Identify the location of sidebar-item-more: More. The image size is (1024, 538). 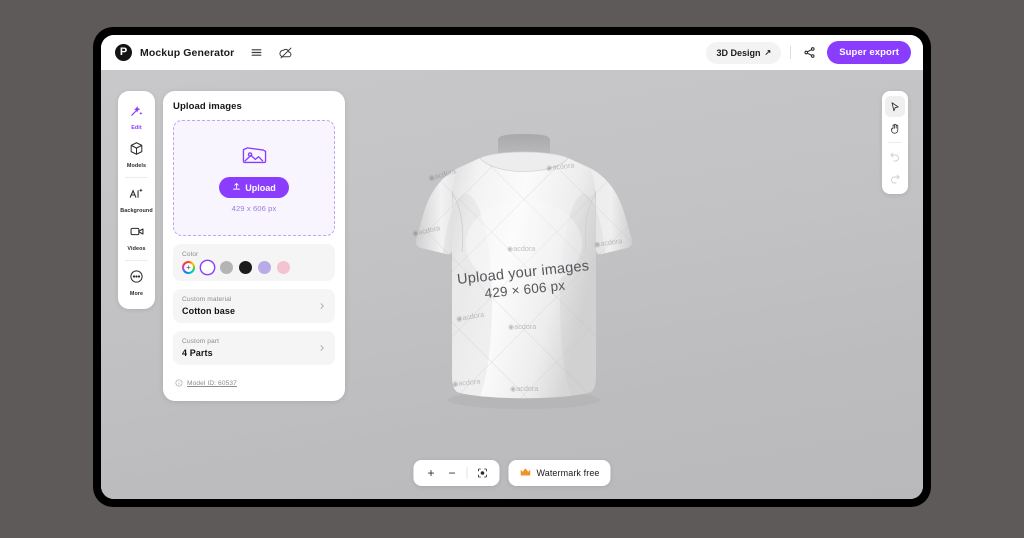
(136, 283).